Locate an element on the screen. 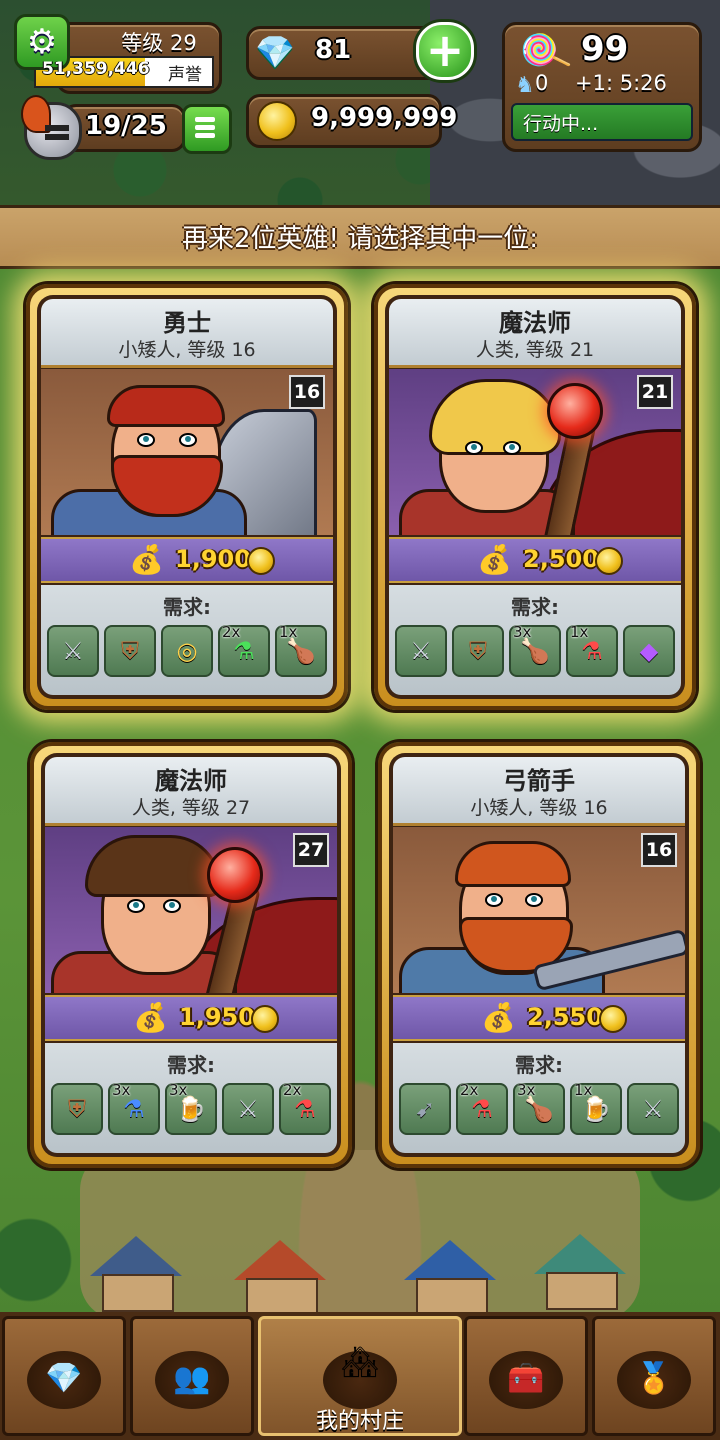 This screenshot has height=1440, width=720. requirement-slot: ◆ is located at coordinates (649, 651).